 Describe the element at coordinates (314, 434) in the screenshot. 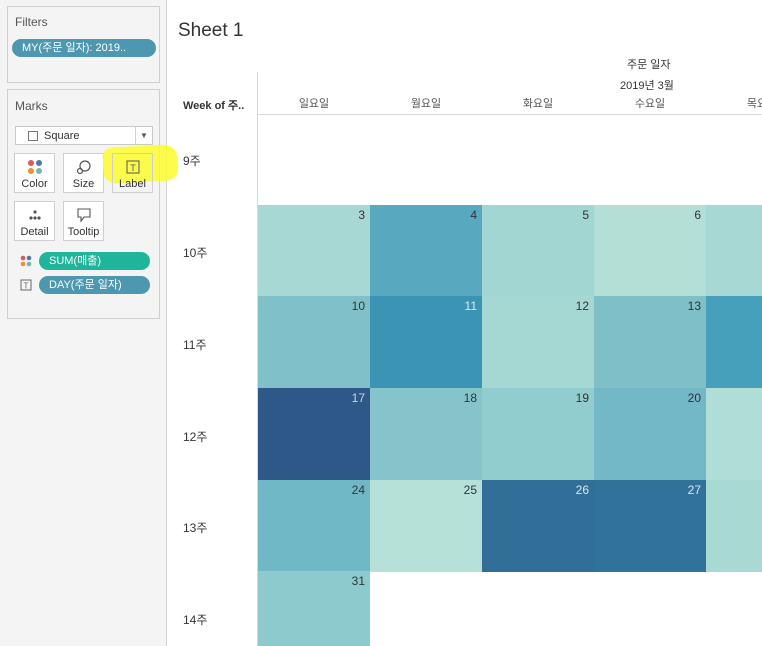

I see `calendar-cell: 17` at that location.